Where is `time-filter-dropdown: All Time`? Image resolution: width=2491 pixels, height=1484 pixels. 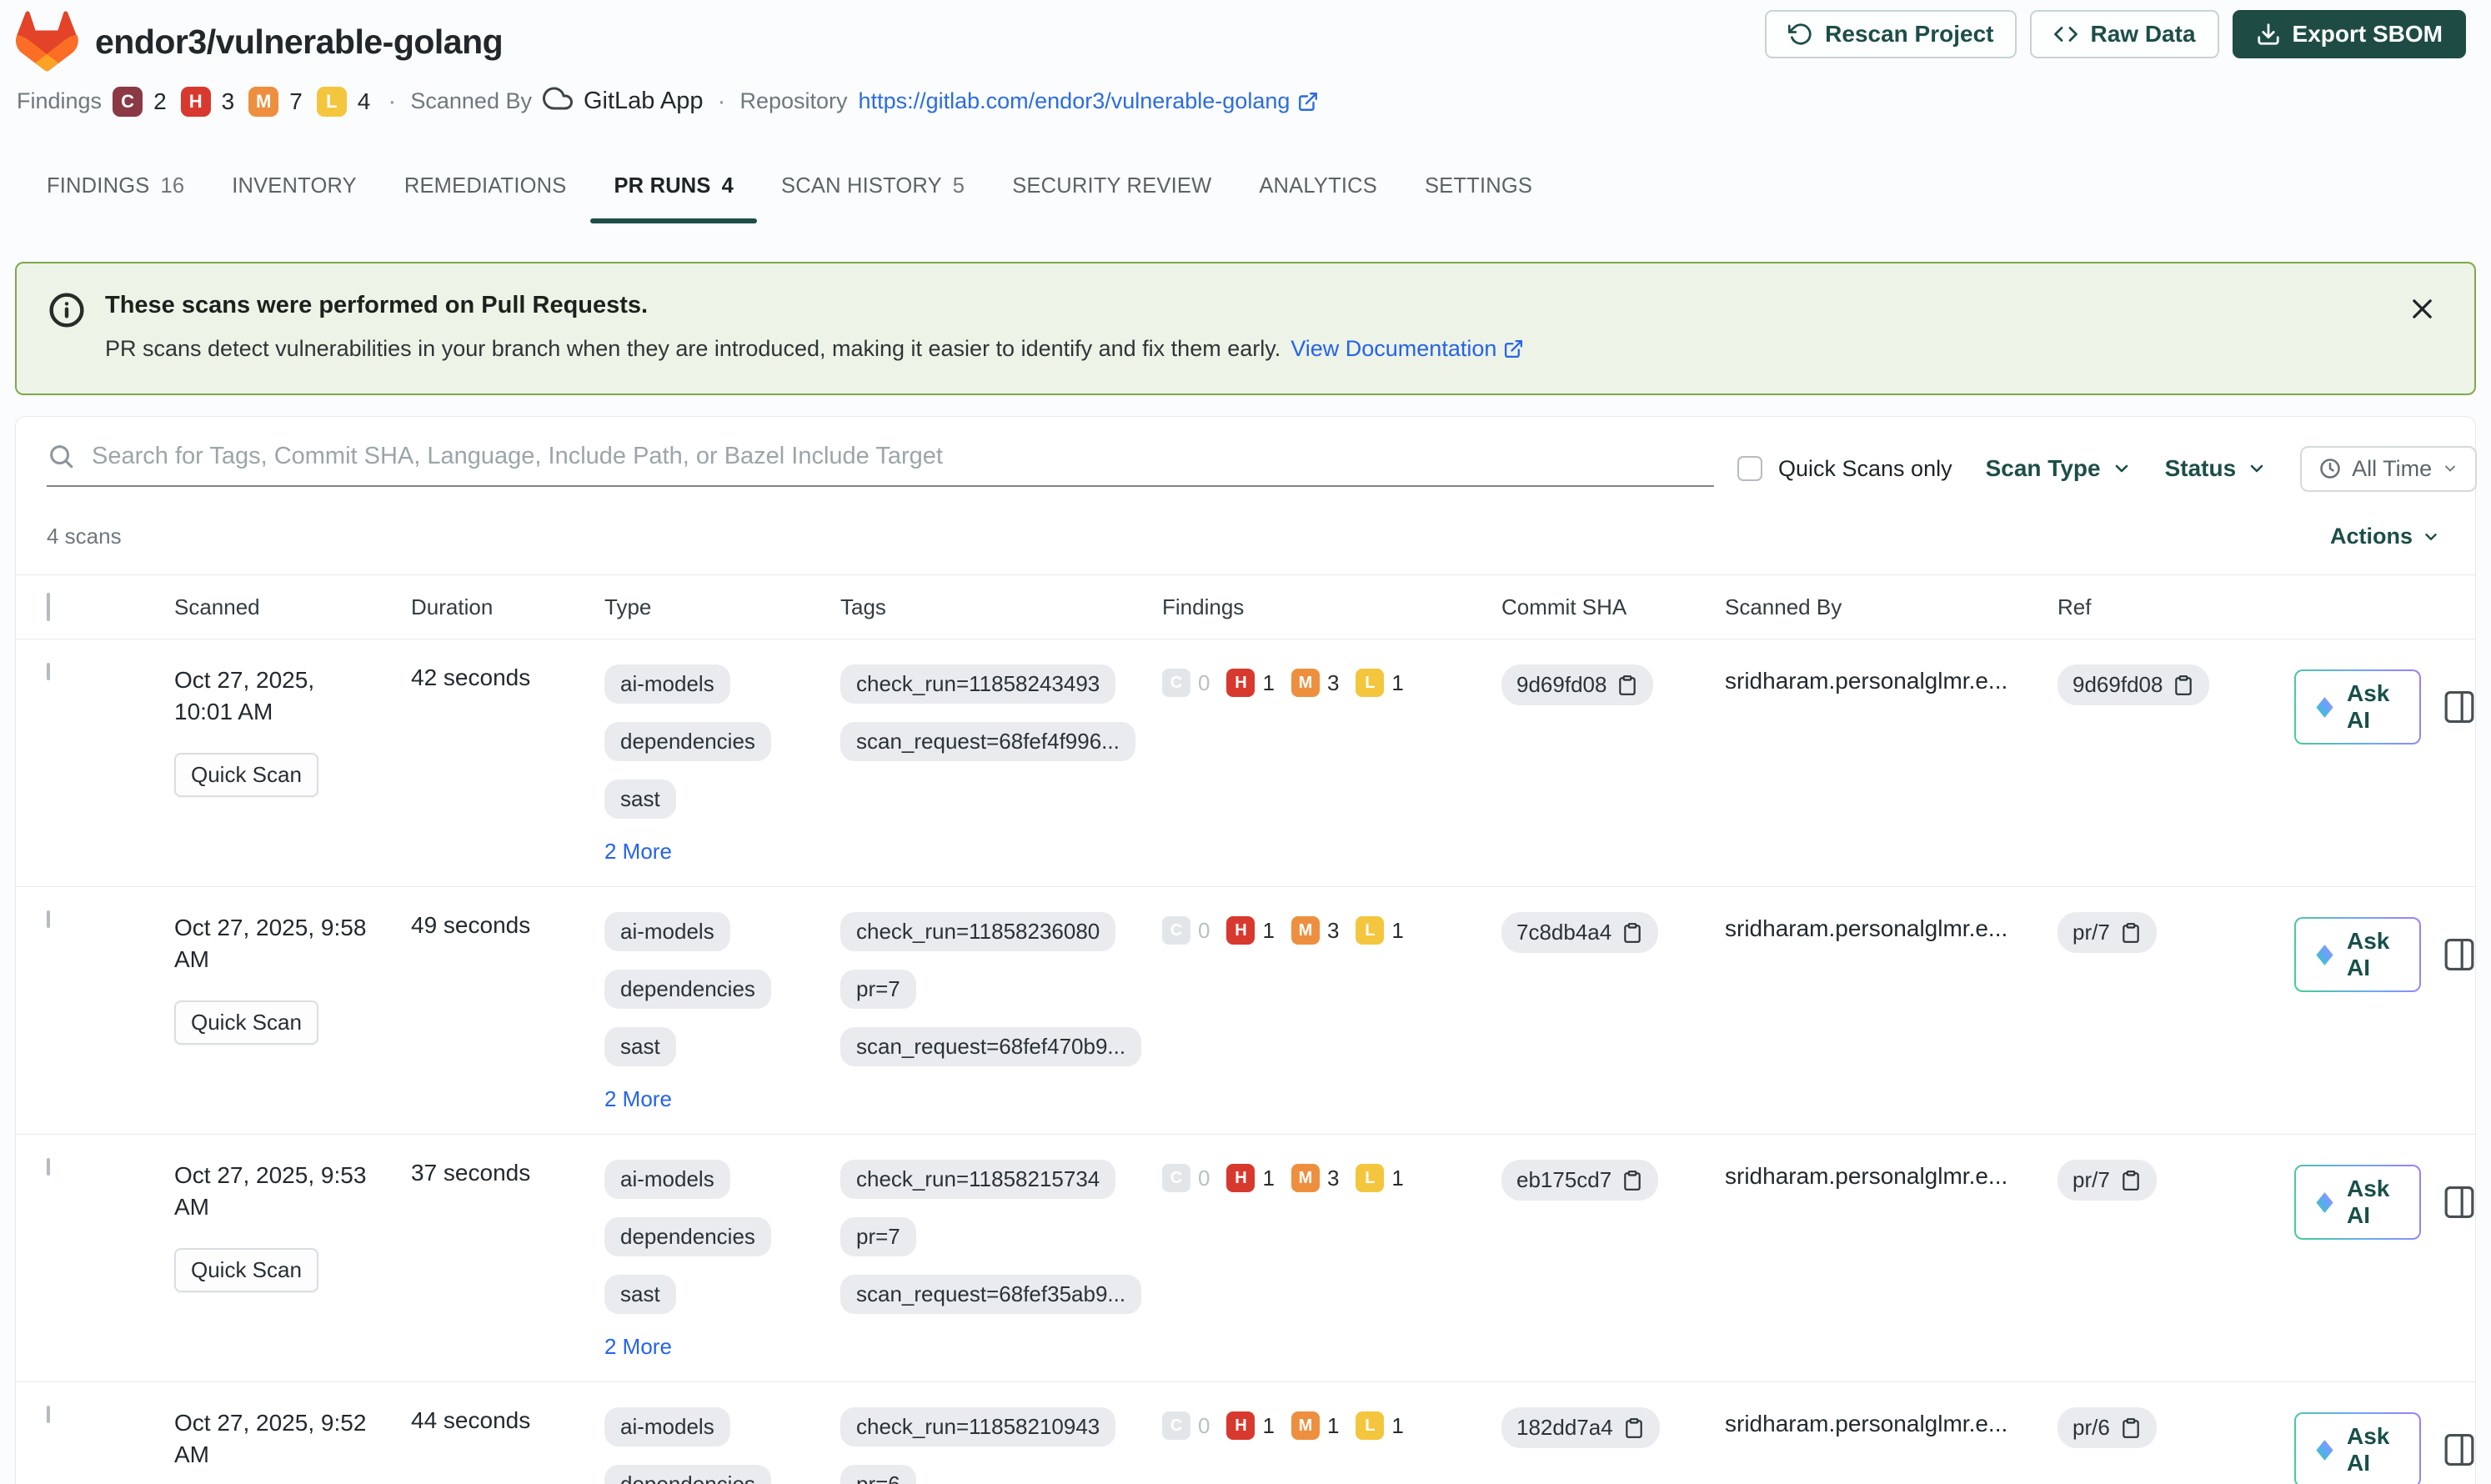 time-filter-dropdown: All Time is located at coordinates (2389, 468).